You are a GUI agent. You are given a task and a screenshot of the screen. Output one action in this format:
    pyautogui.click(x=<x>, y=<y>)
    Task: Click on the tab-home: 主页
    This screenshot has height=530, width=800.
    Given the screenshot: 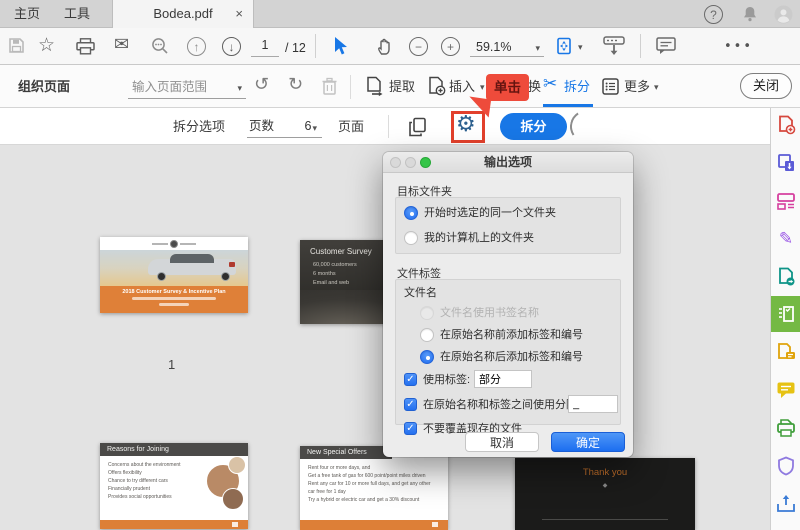 What is the action you would take?
    pyautogui.click(x=27, y=14)
    